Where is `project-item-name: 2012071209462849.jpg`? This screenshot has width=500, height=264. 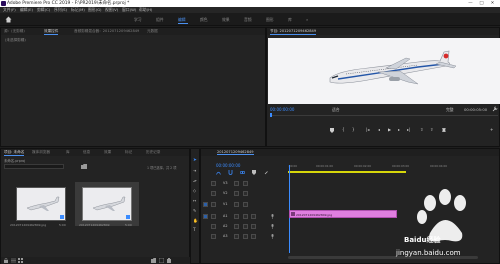
project-item-name: 2012071209462849.jpg is located at coordinates (28, 225).